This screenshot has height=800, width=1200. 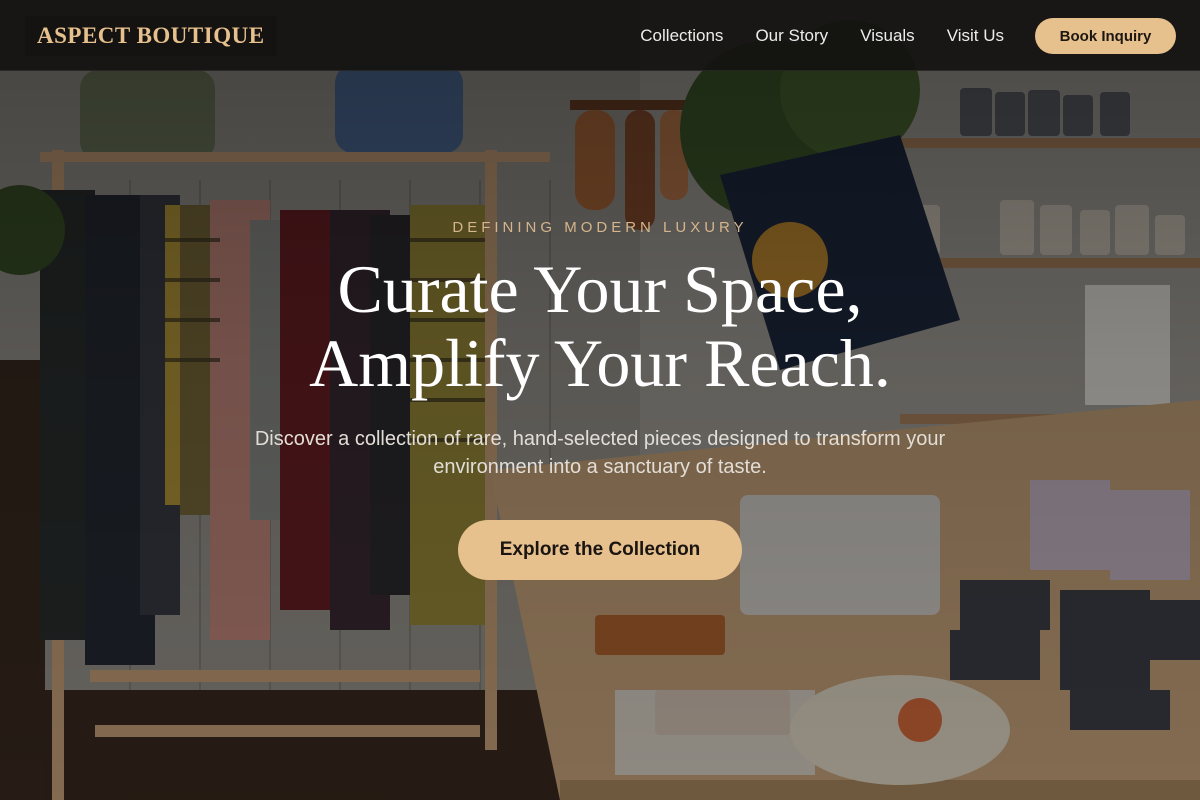 What do you see at coordinates (600, 289) in the screenshot?
I see `hero-headline-line-1: Curate Your Space,` at bounding box center [600, 289].